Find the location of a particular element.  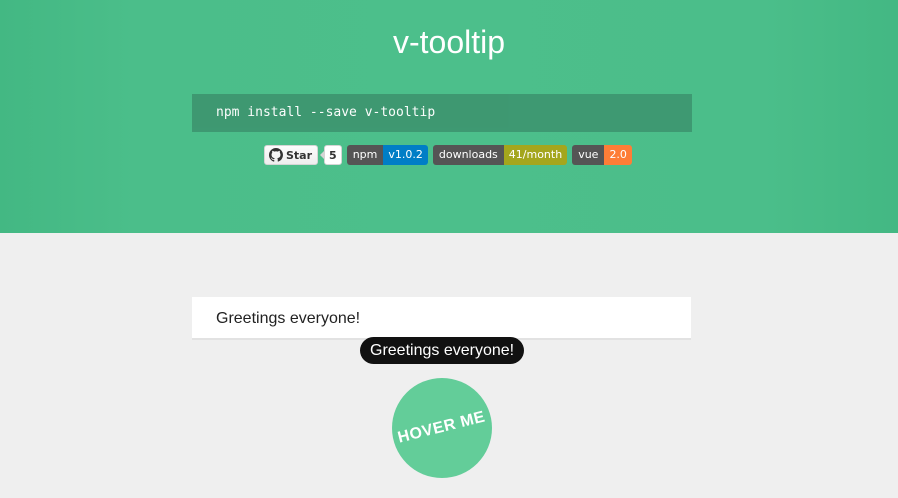

github-star-button: Star is located at coordinates (291, 155).